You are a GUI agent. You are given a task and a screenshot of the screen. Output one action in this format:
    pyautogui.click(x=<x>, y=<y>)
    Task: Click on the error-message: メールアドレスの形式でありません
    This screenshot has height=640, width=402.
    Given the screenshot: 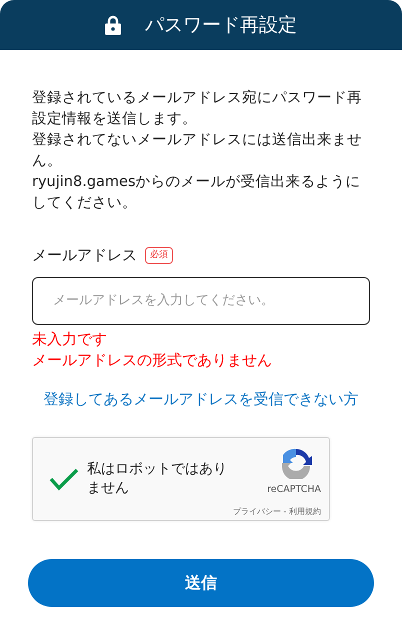 What is the action you would take?
    pyautogui.click(x=152, y=360)
    